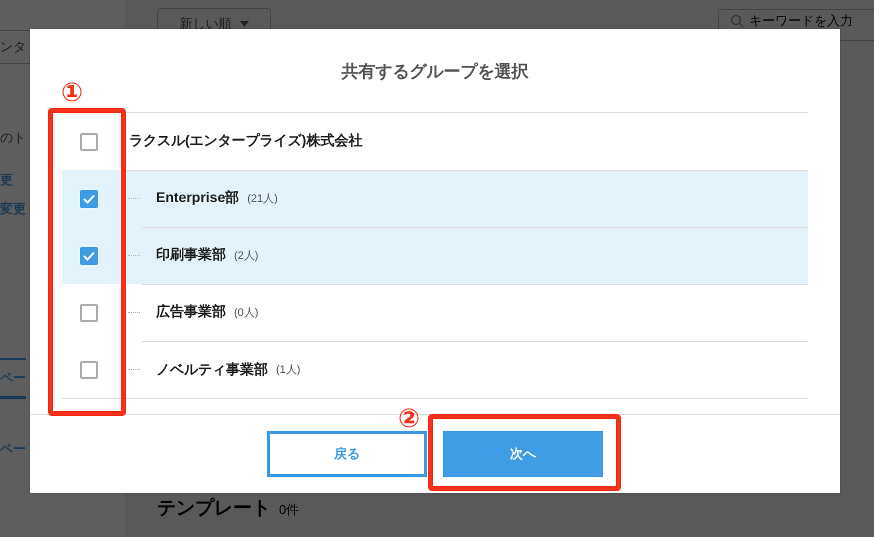 The width and height of the screenshot is (874, 537). I want to click on member-count: (21人), so click(262, 199).